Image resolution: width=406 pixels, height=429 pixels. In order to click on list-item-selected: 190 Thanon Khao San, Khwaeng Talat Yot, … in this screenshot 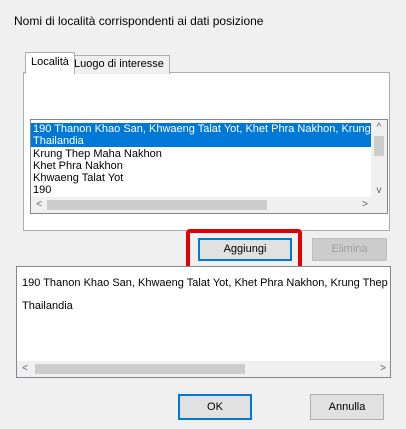, I will do `click(203, 129)`.